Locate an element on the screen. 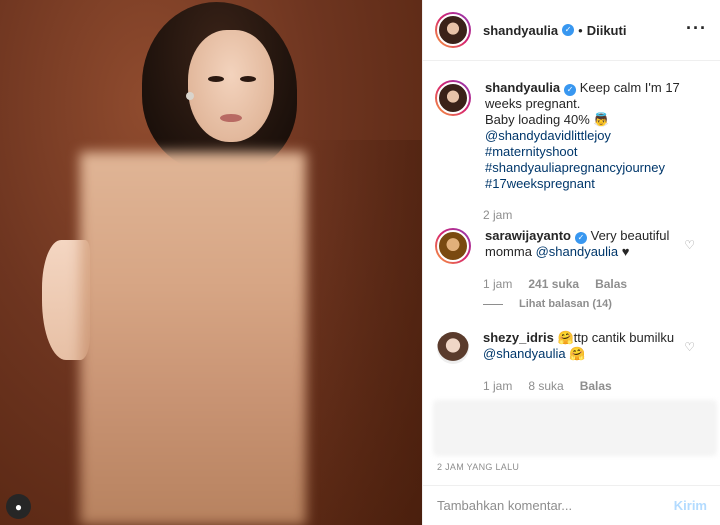 The height and width of the screenshot is (525, 720). comment-suffix: 🤗 is located at coordinates (575, 353).